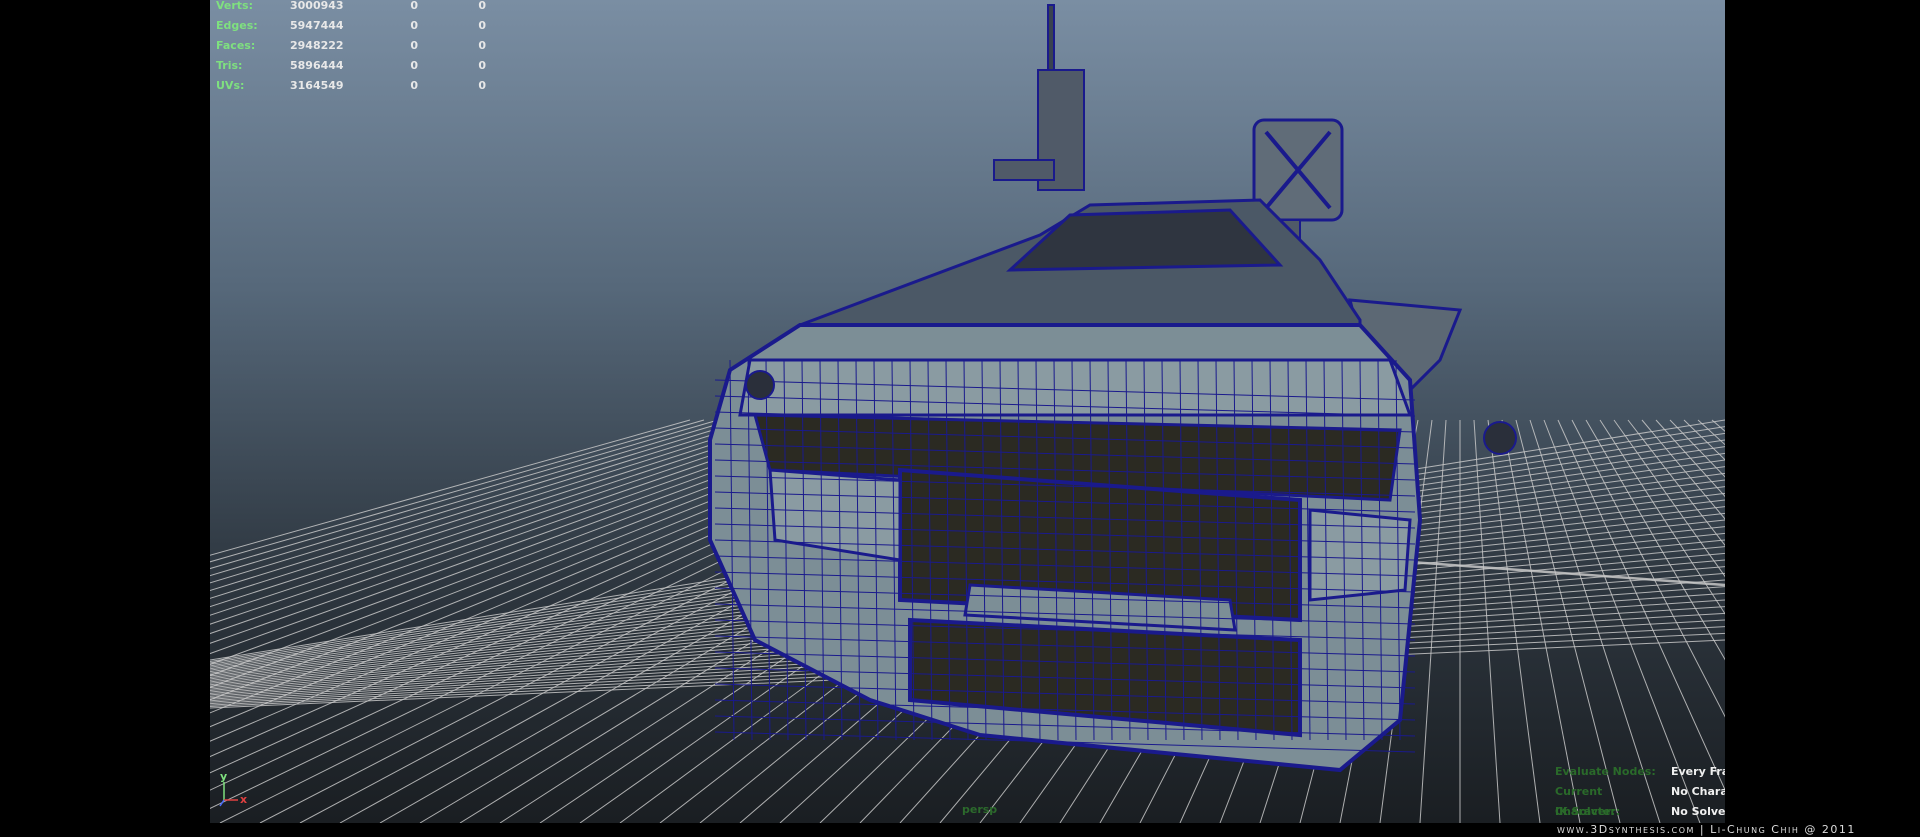 This screenshot has width=1920, height=837. Describe the element at coordinates (760, 385) in the screenshot. I see `left-lamp` at that location.